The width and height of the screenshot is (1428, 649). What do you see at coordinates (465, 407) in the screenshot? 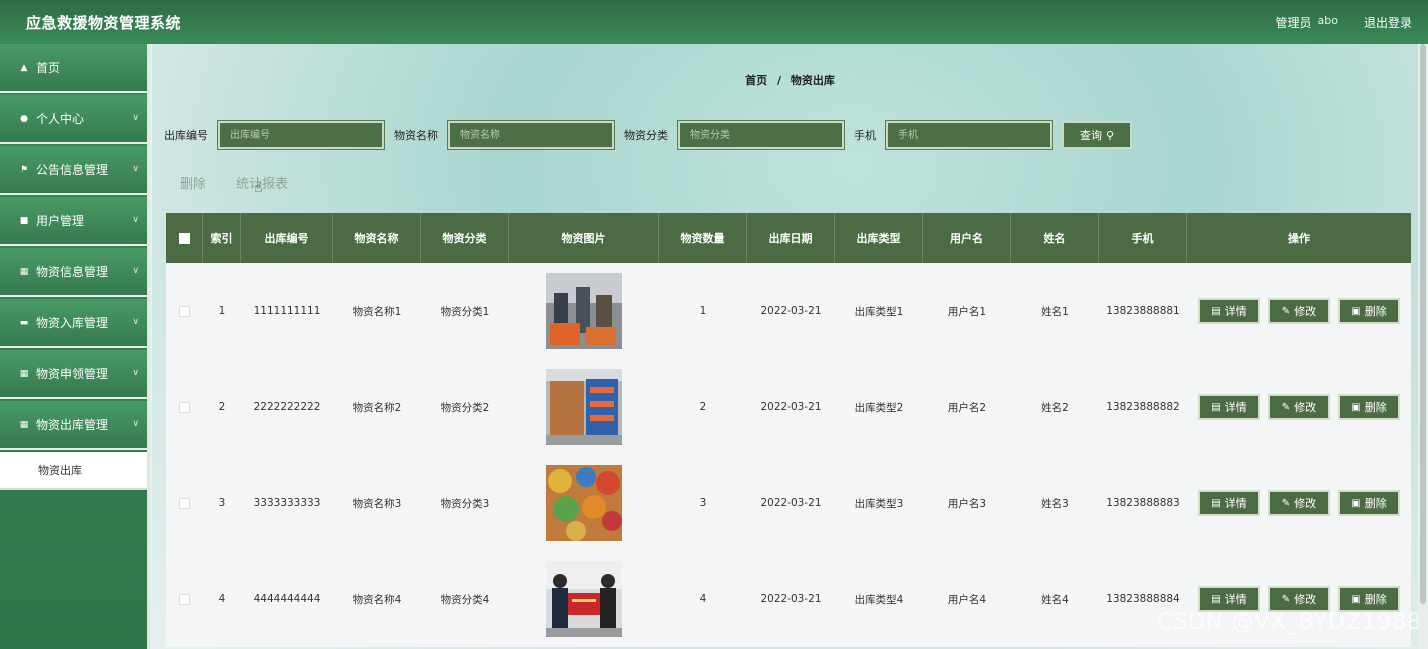
I see `cell-category: 物资分类2` at bounding box center [465, 407].